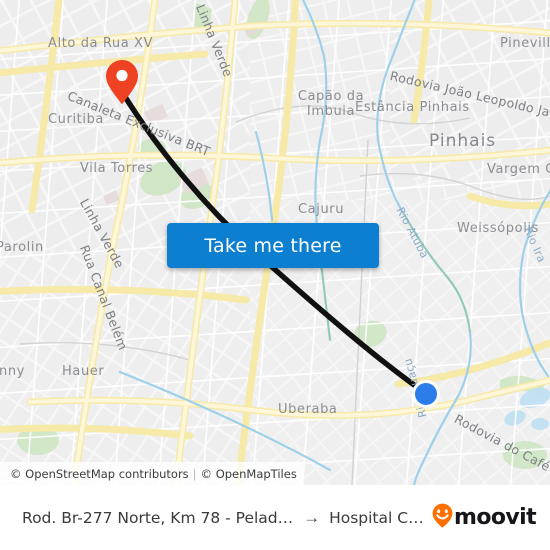  What do you see at coordinates (273, 245) in the screenshot?
I see `take-me-there-button: Take me there` at bounding box center [273, 245].